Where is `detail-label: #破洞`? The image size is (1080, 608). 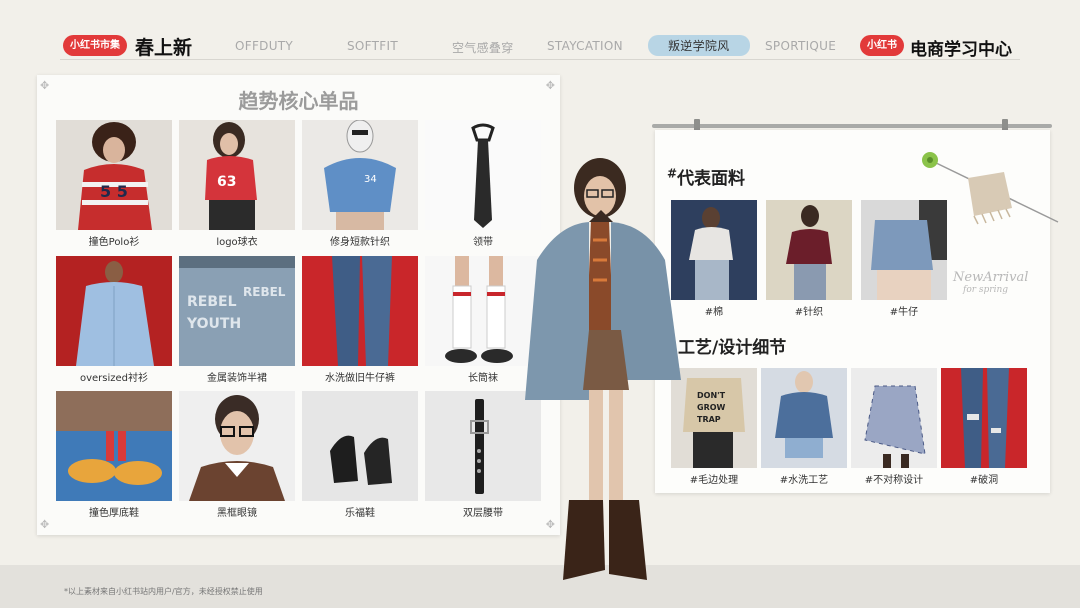 detail-label: #破洞 is located at coordinates (984, 480).